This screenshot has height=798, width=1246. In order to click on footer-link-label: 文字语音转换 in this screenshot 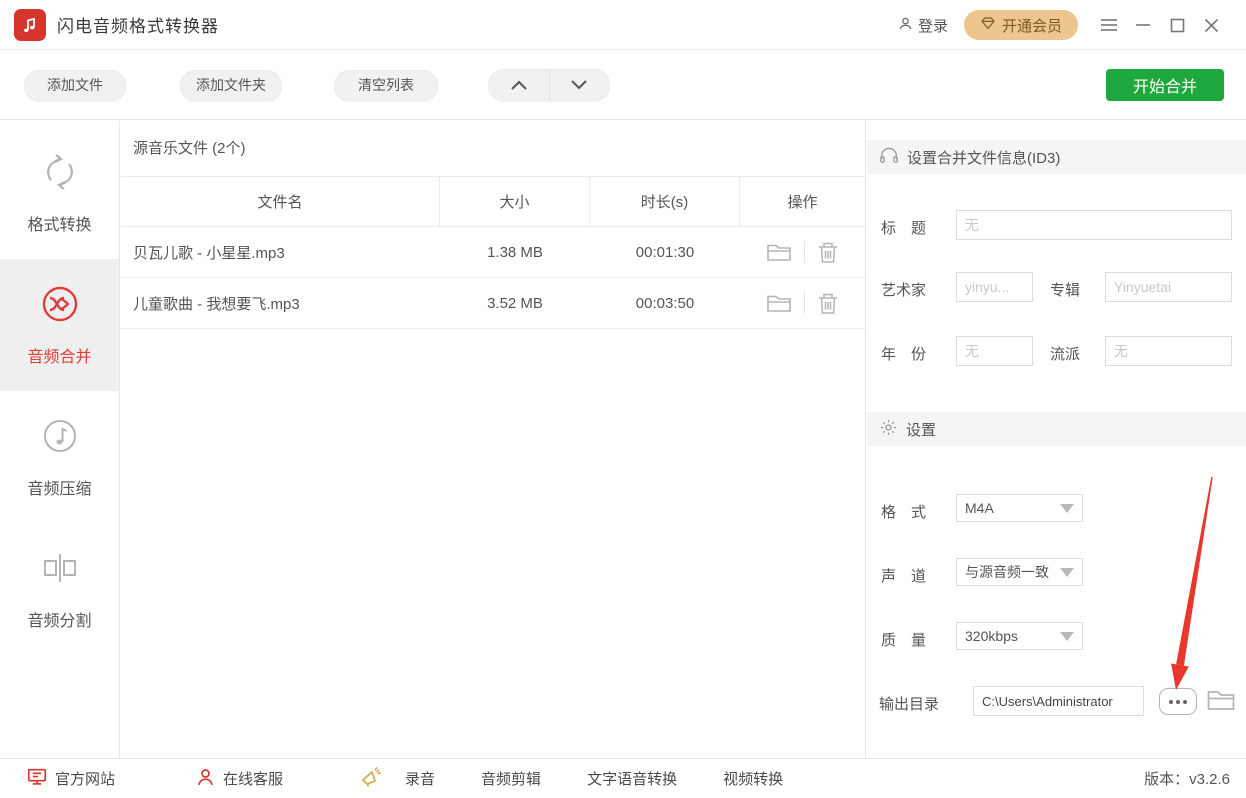, I will do `click(632, 779)`.